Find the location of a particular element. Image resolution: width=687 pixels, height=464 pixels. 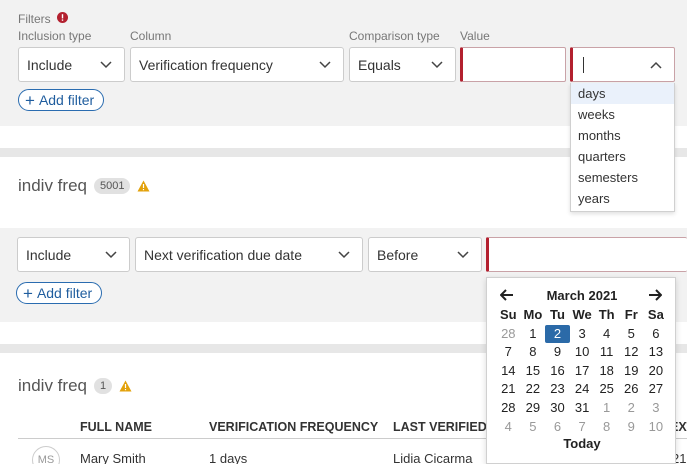

section-title-2: indiv freq 1 is located at coordinates (75, 386).